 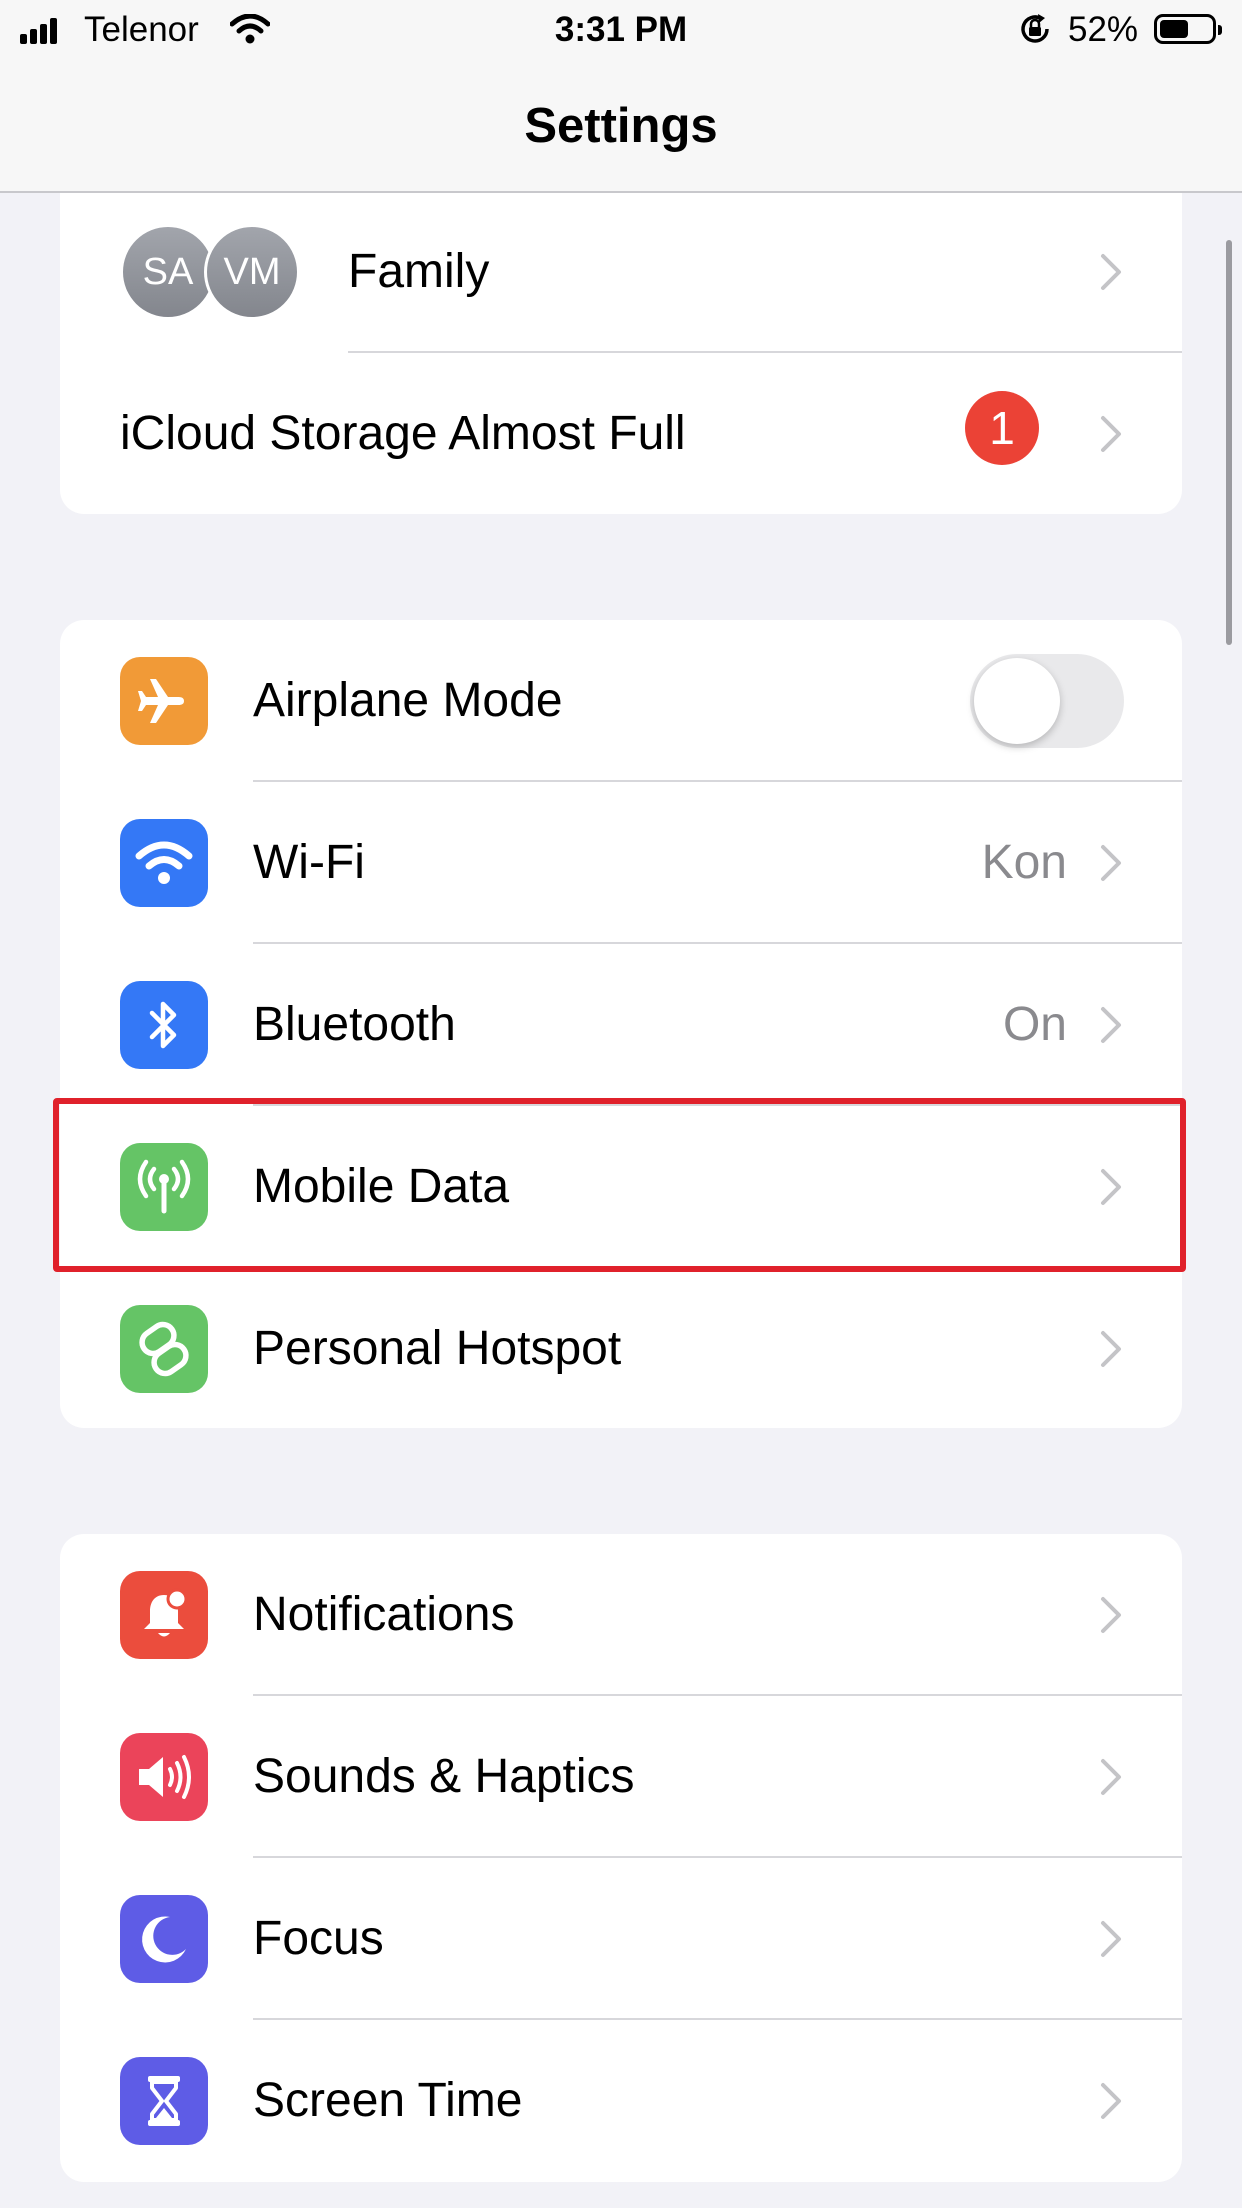 What do you see at coordinates (621, 1939) in the screenshot?
I see `focus-row: Focus` at bounding box center [621, 1939].